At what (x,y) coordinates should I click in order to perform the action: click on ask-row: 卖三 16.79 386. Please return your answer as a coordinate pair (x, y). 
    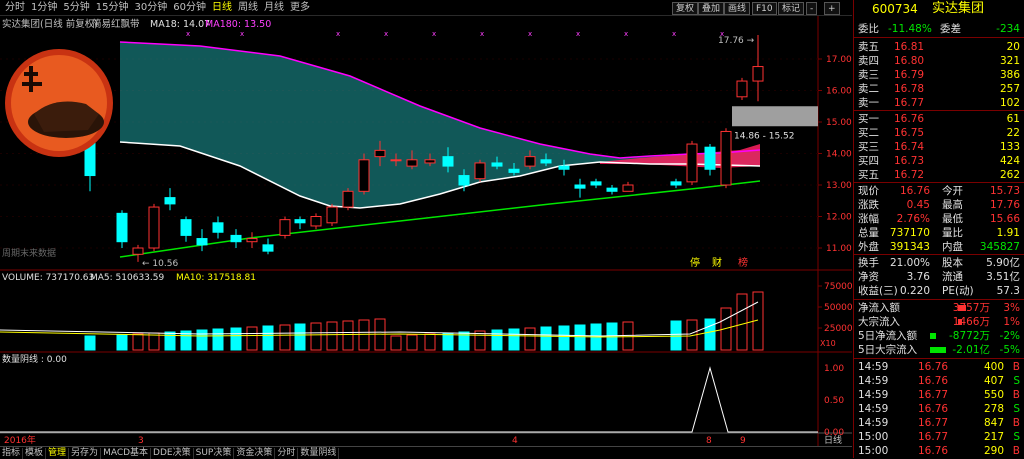
    Looking at the image, I should click on (939, 75).